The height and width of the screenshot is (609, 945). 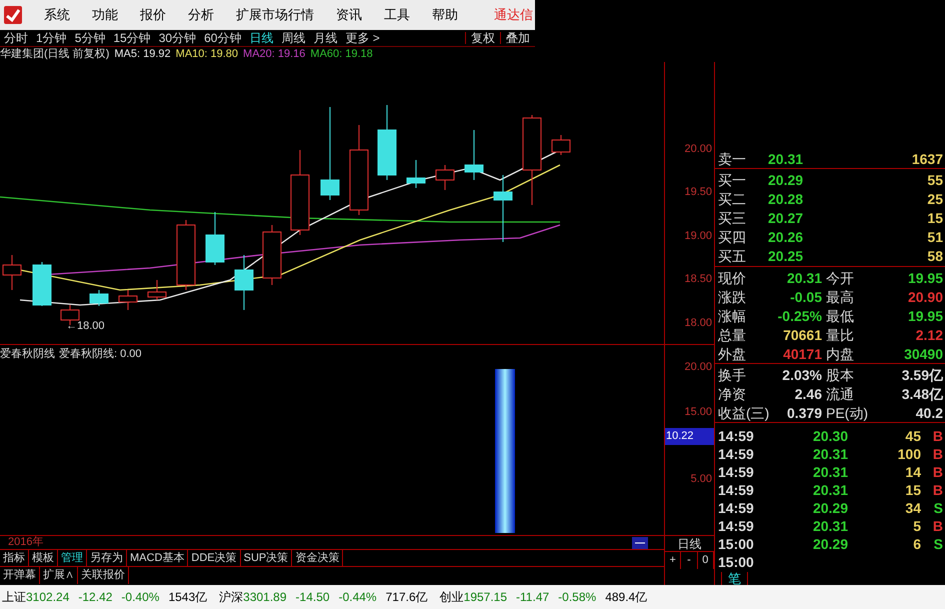 I want to click on zoom-button: -, so click(x=689, y=560).